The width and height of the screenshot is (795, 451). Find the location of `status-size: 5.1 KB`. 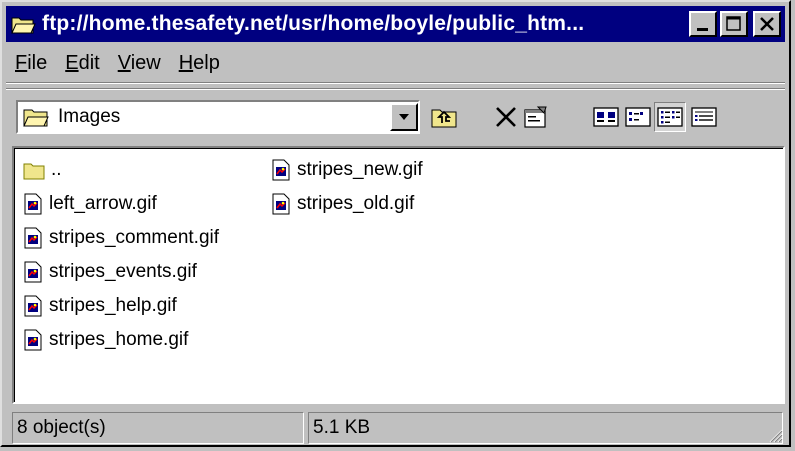

status-size: 5.1 KB is located at coordinates (545, 428).